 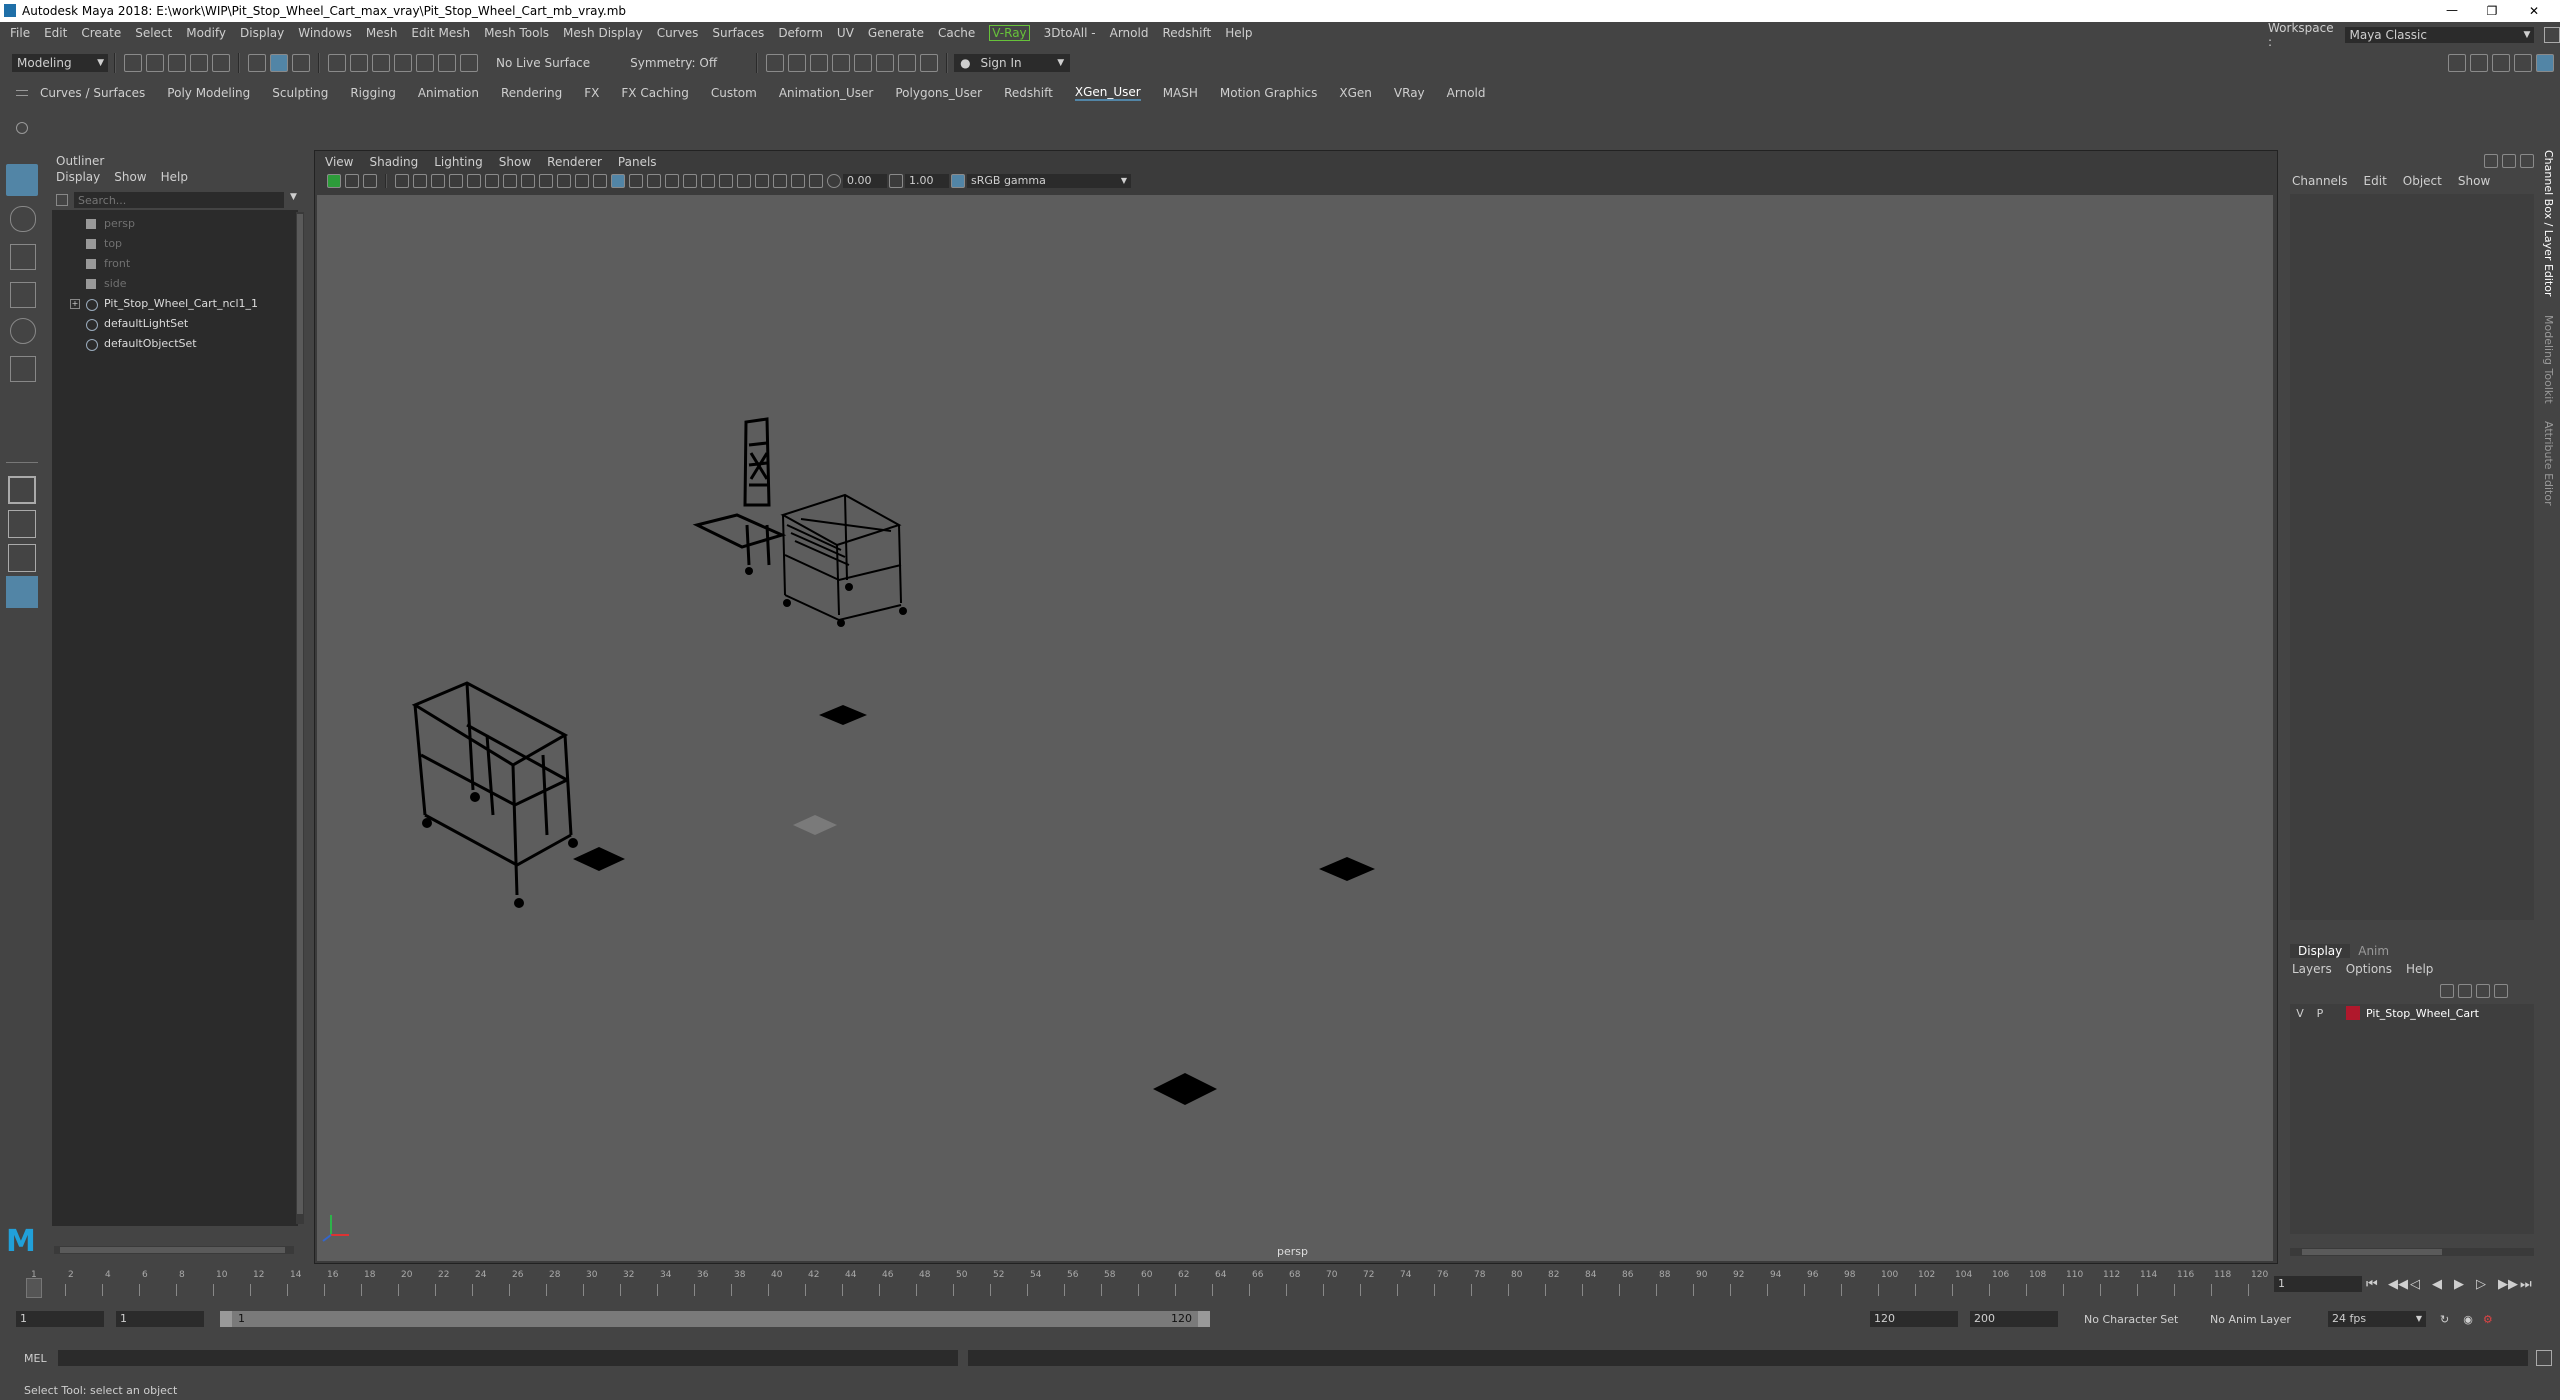 I want to click on channel-menu-object: Object, so click(x=2422, y=181).